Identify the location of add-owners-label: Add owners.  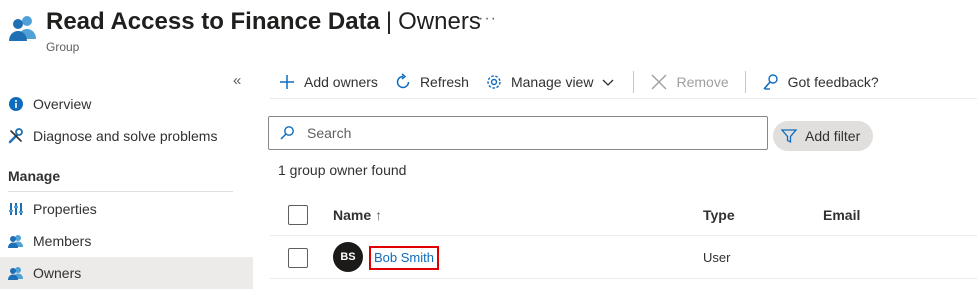
(341, 82).